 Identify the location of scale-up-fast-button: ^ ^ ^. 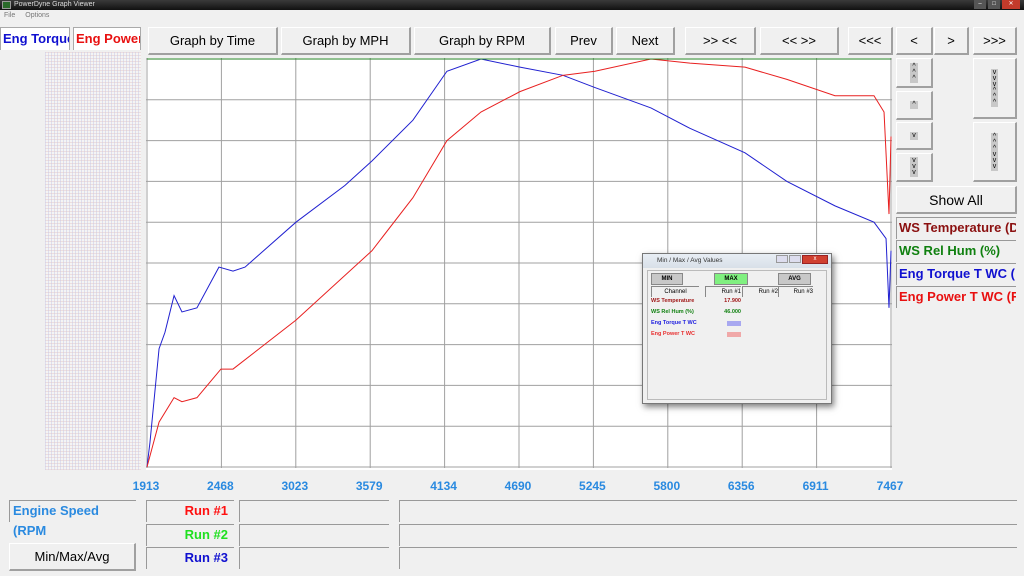
(914, 73).